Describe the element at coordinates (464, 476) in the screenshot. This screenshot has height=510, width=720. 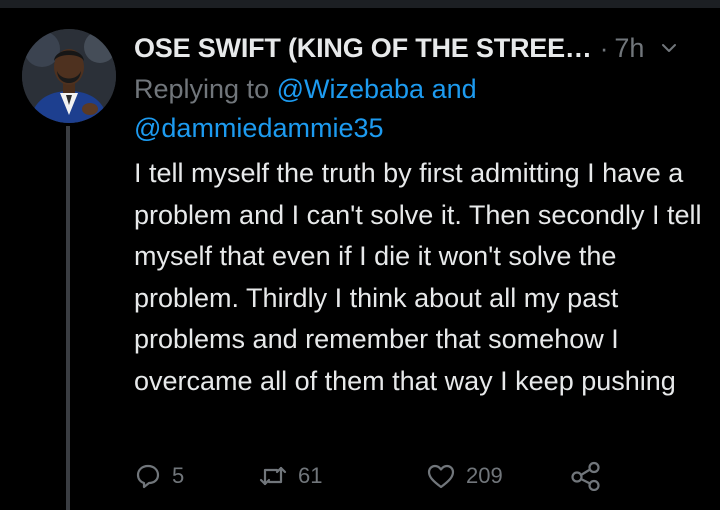
I see `like-button: 209` at that location.